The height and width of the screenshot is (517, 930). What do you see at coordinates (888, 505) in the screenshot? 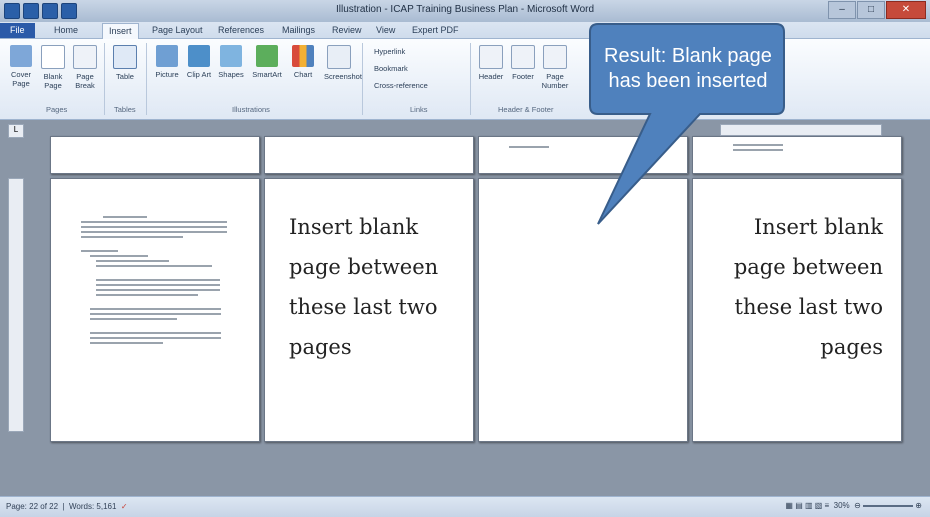
I see `zoom-slider` at bounding box center [888, 505].